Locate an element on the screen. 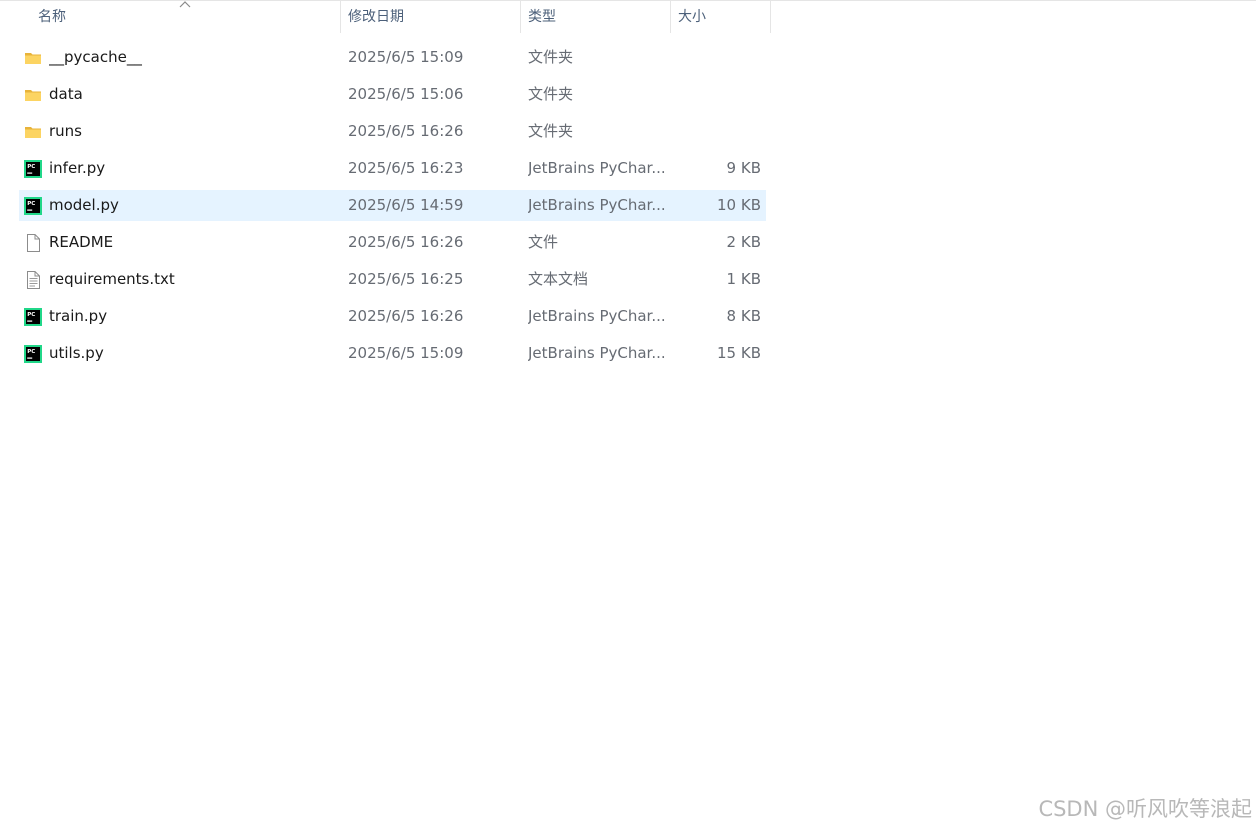  file-name: requirements.txt is located at coordinates (112, 279).